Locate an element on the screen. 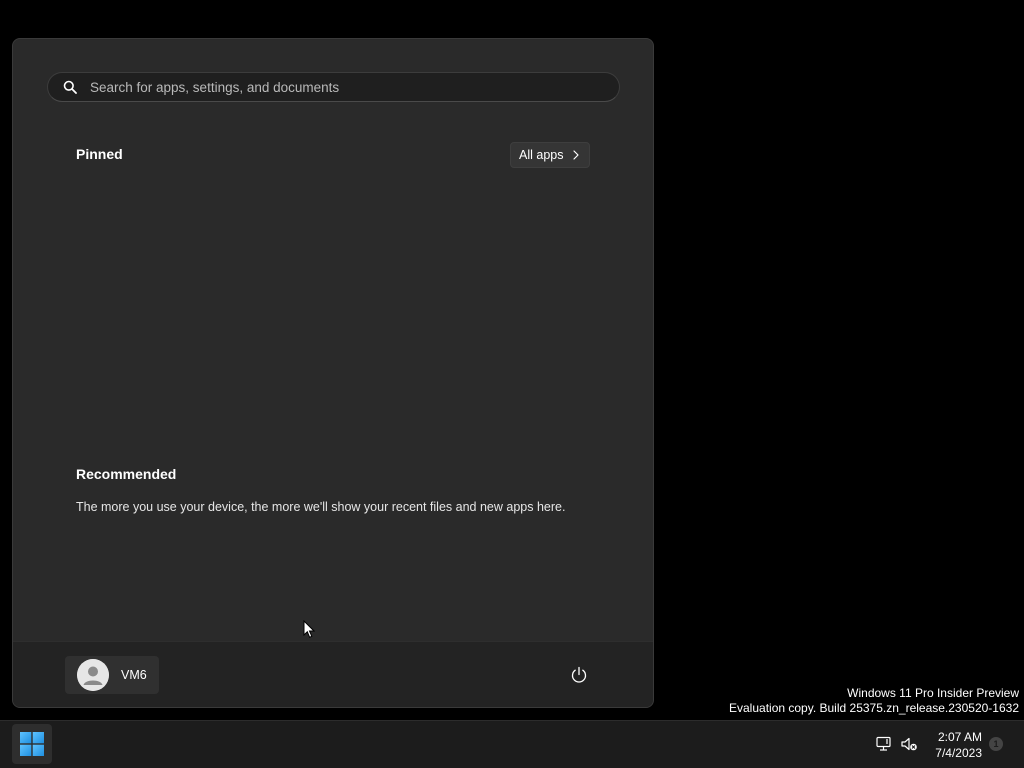 The height and width of the screenshot is (768, 1024). mouse-cursor-icon is located at coordinates (309, 631).